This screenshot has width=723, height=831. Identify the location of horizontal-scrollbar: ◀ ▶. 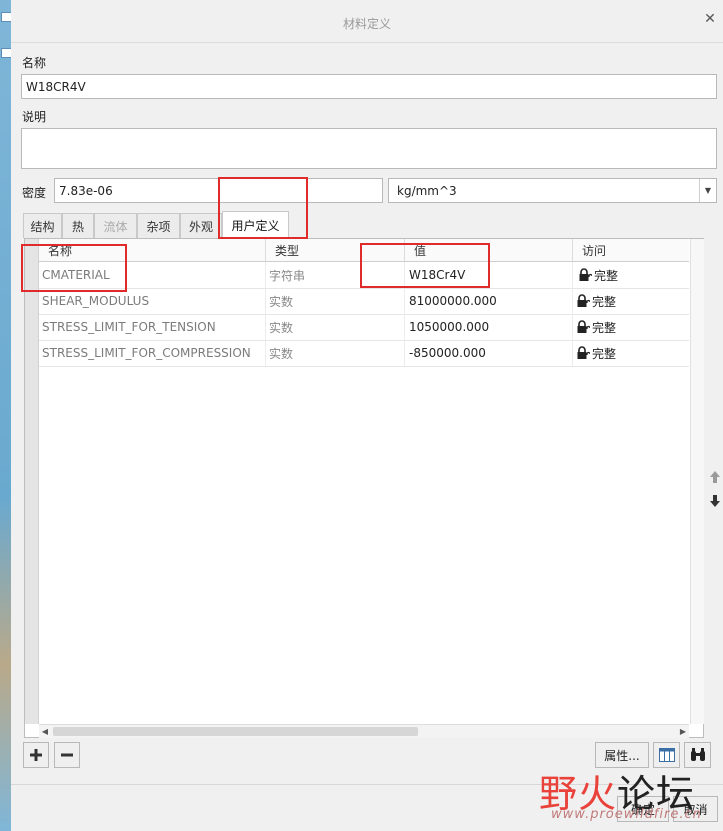
(364, 731).